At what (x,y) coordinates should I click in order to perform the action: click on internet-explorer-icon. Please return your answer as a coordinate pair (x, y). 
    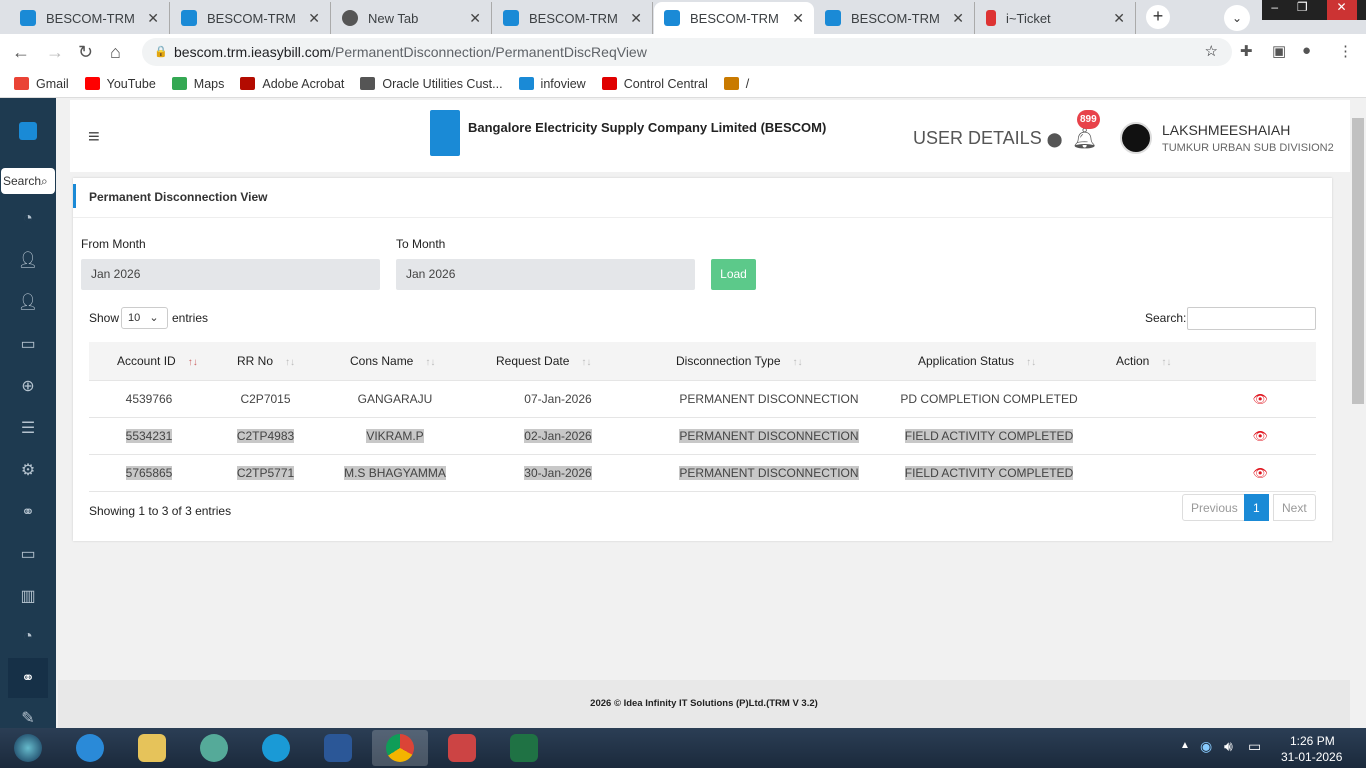
    Looking at the image, I should click on (90, 748).